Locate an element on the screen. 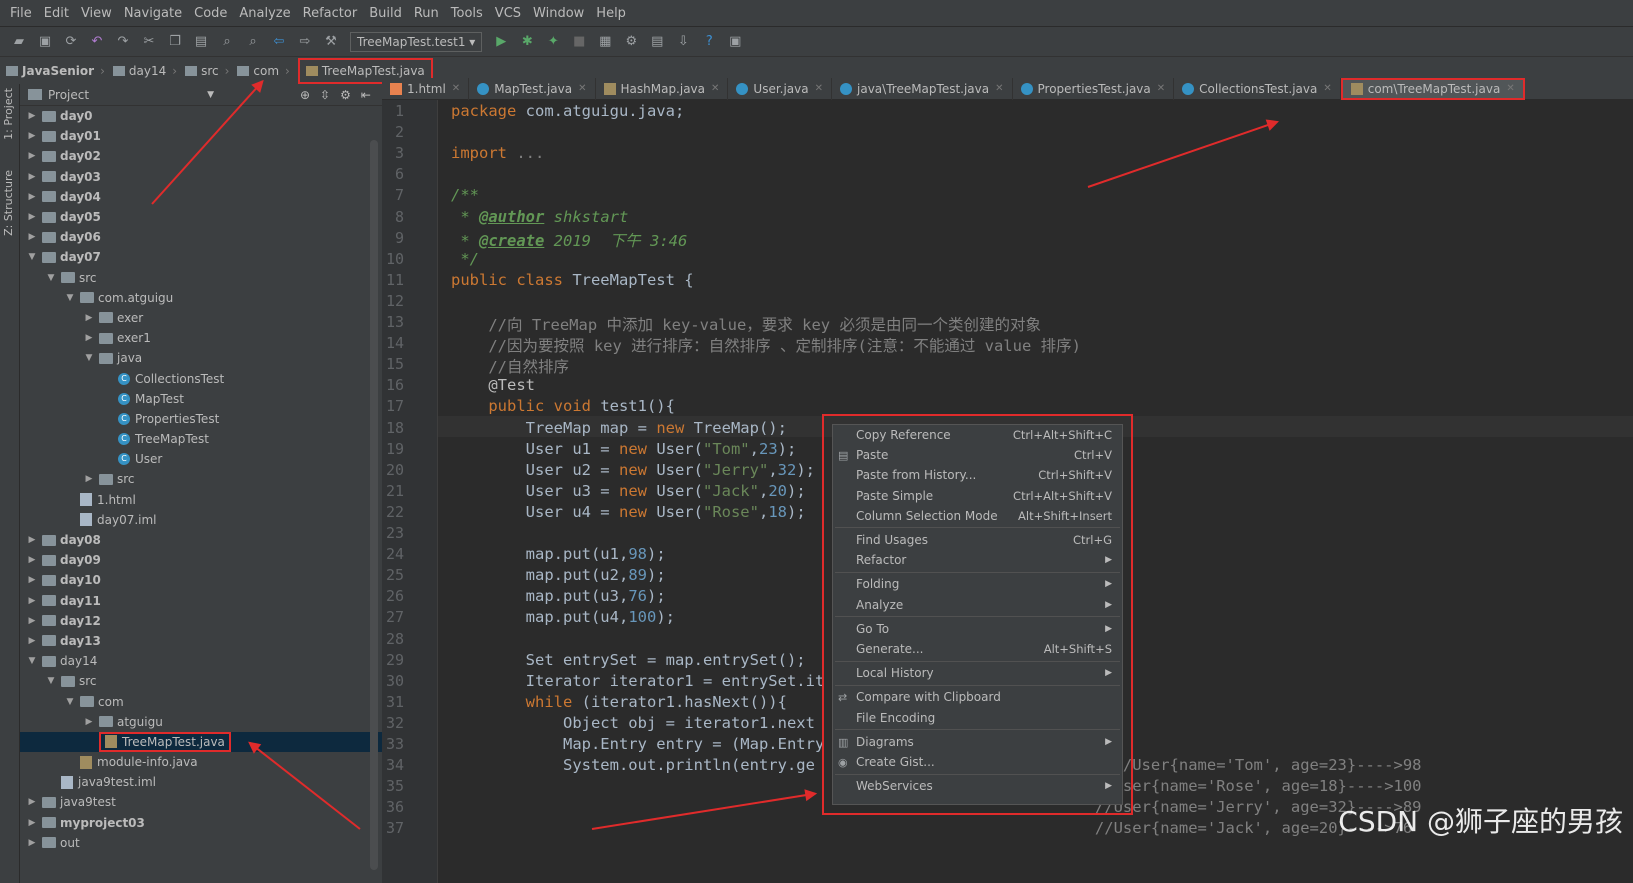  context-menu-item: Copy Reference Ctrl+Alt+Shift+C is located at coordinates (977, 435).